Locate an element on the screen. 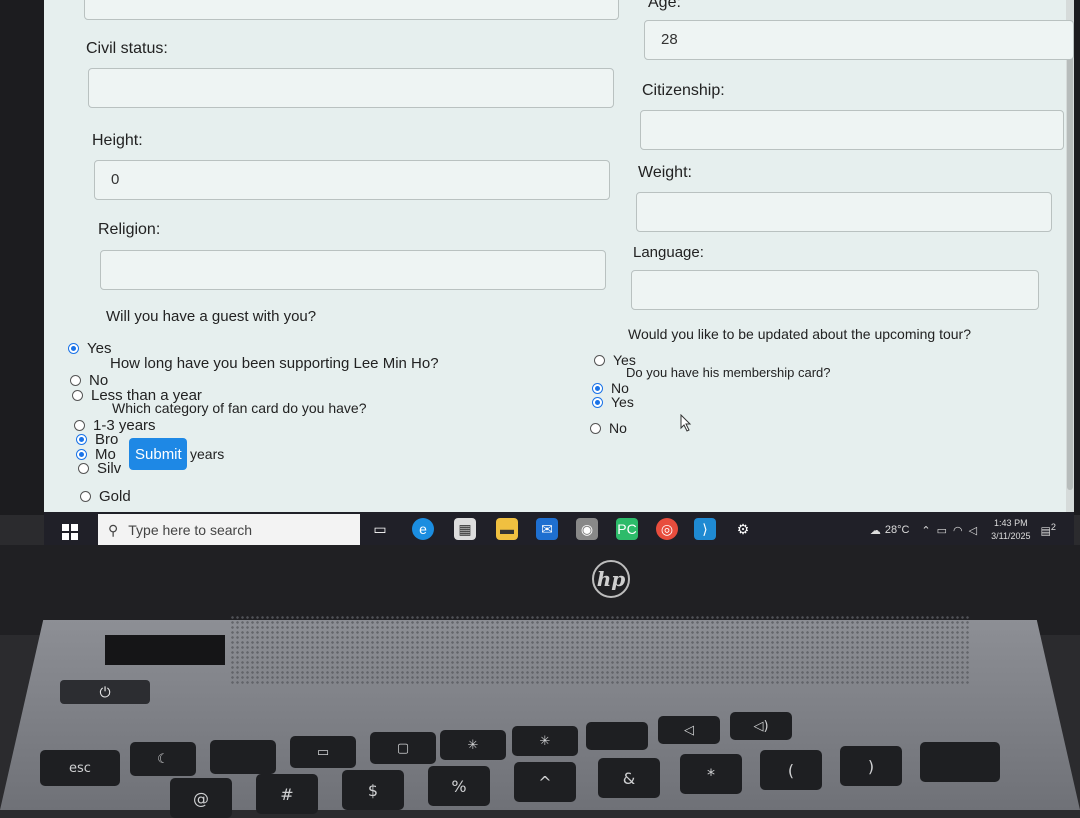 The height and width of the screenshot is (818, 1080). citizenship-input is located at coordinates (852, 130).